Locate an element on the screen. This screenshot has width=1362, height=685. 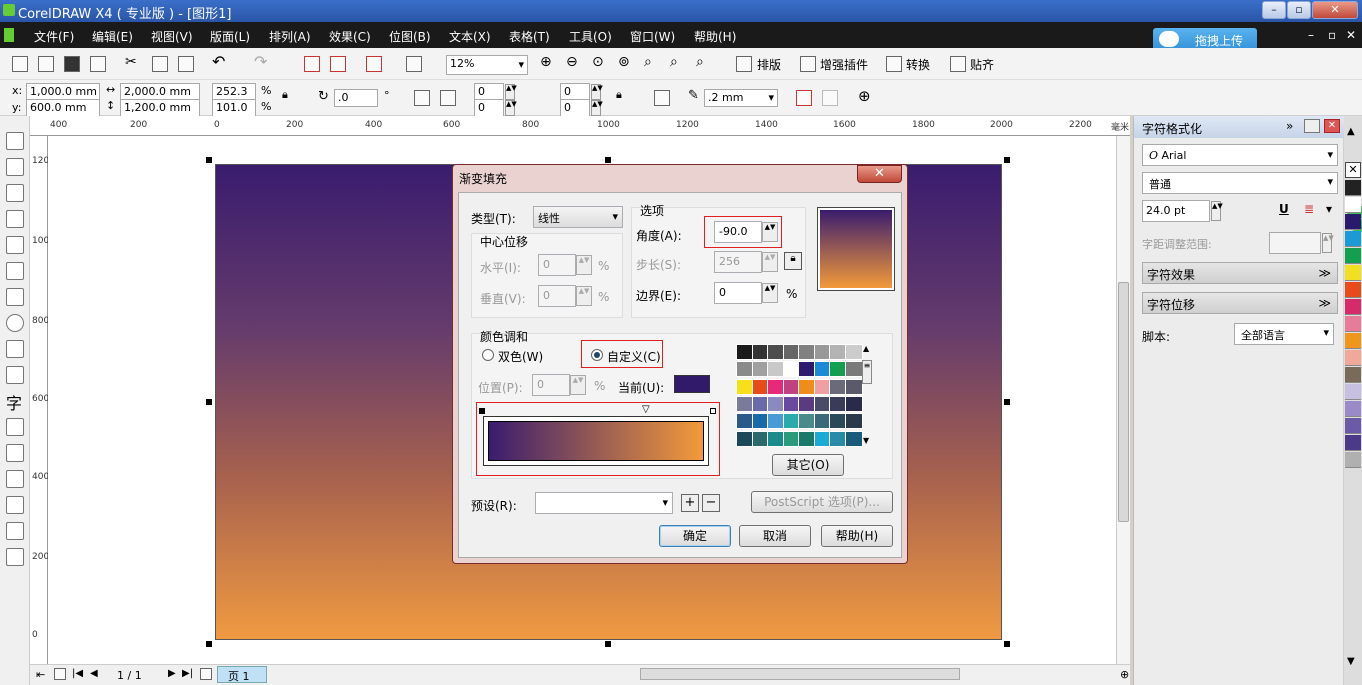
gradient-bar is located at coordinates (596, 441).